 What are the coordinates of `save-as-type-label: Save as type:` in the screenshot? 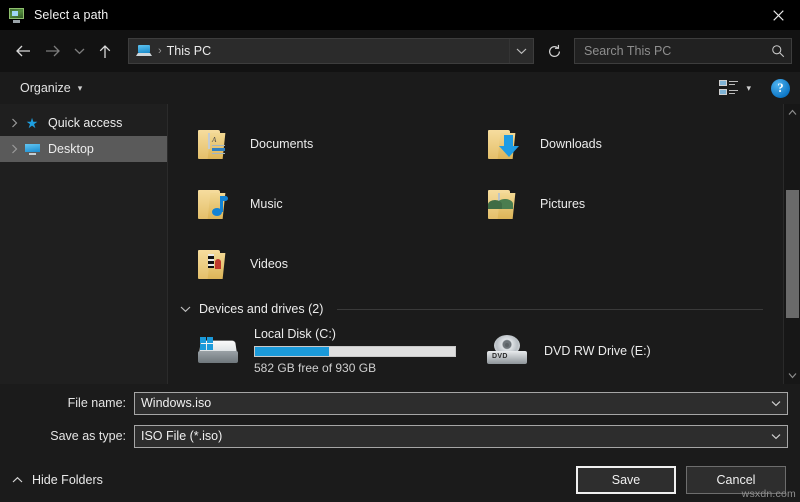 It's located at (88, 436).